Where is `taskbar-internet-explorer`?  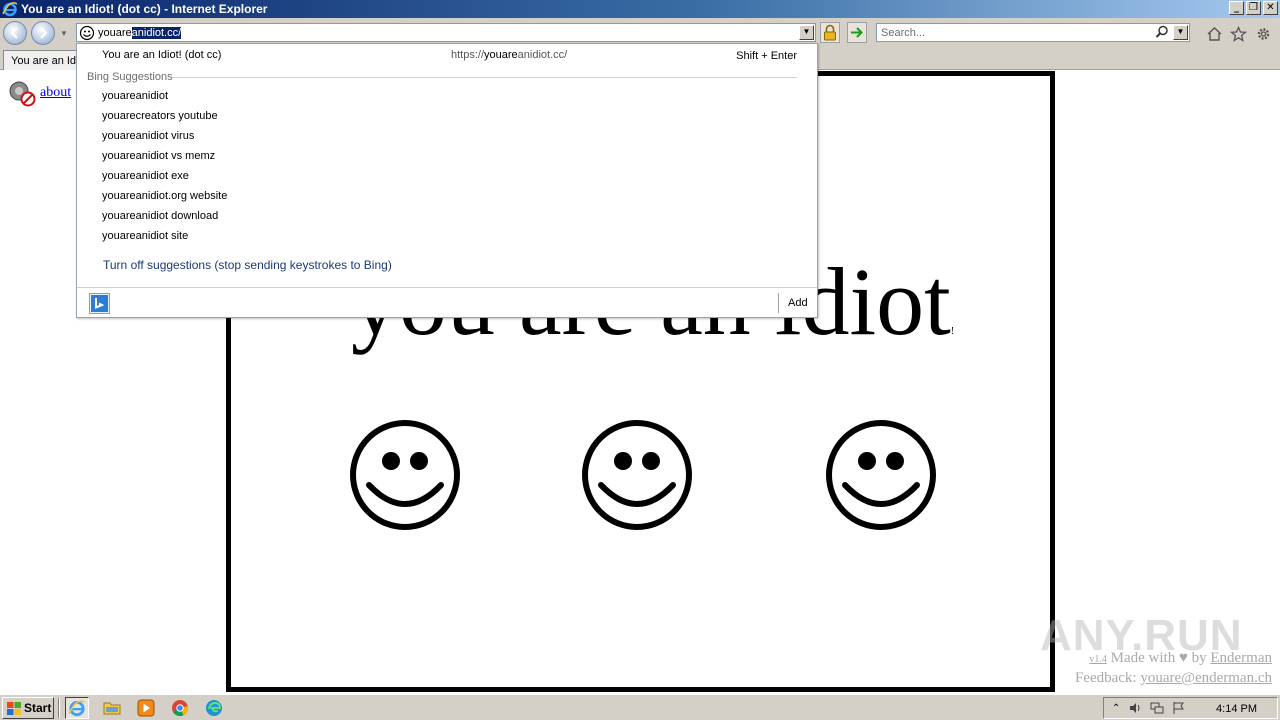 taskbar-internet-explorer is located at coordinates (77, 708).